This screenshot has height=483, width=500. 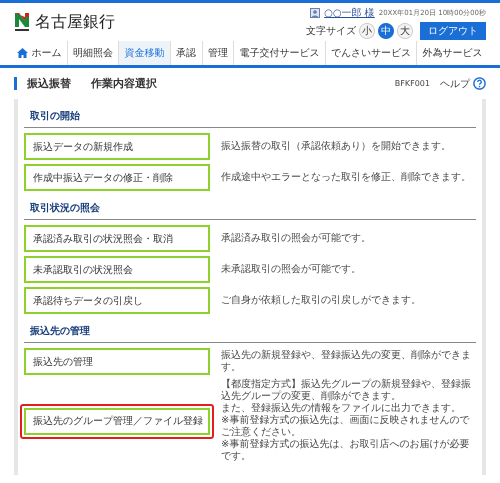 I want to click on bank-name: 名古屋銀行, so click(x=75, y=22).